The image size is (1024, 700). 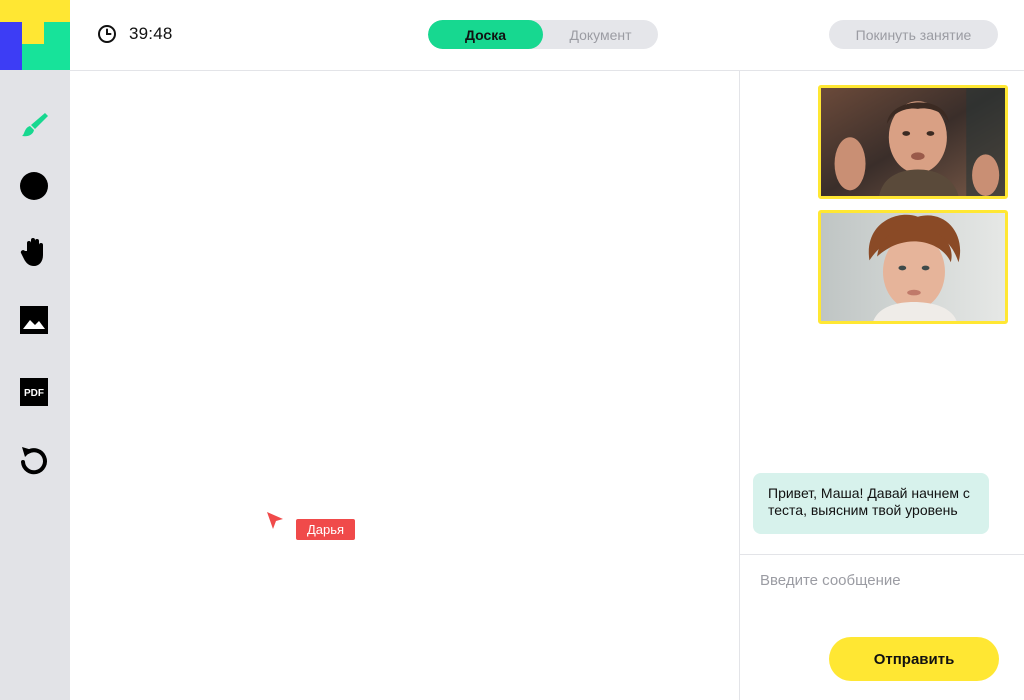 What do you see at coordinates (913, 34) in the screenshot?
I see `leave-session-button: Покинуть занятие` at bounding box center [913, 34].